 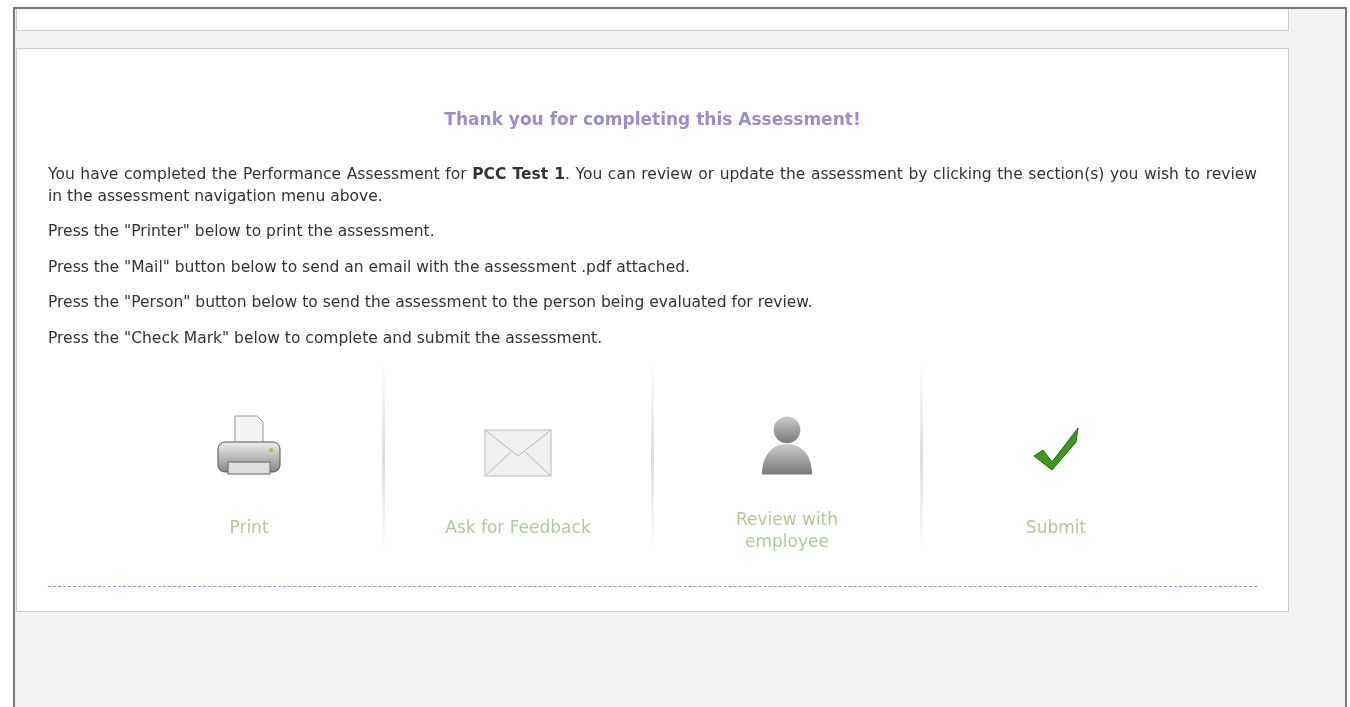 What do you see at coordinates (1056, 527) in the screenshot?
I see `action-link: Submit` at bounding box center [1056, 527].